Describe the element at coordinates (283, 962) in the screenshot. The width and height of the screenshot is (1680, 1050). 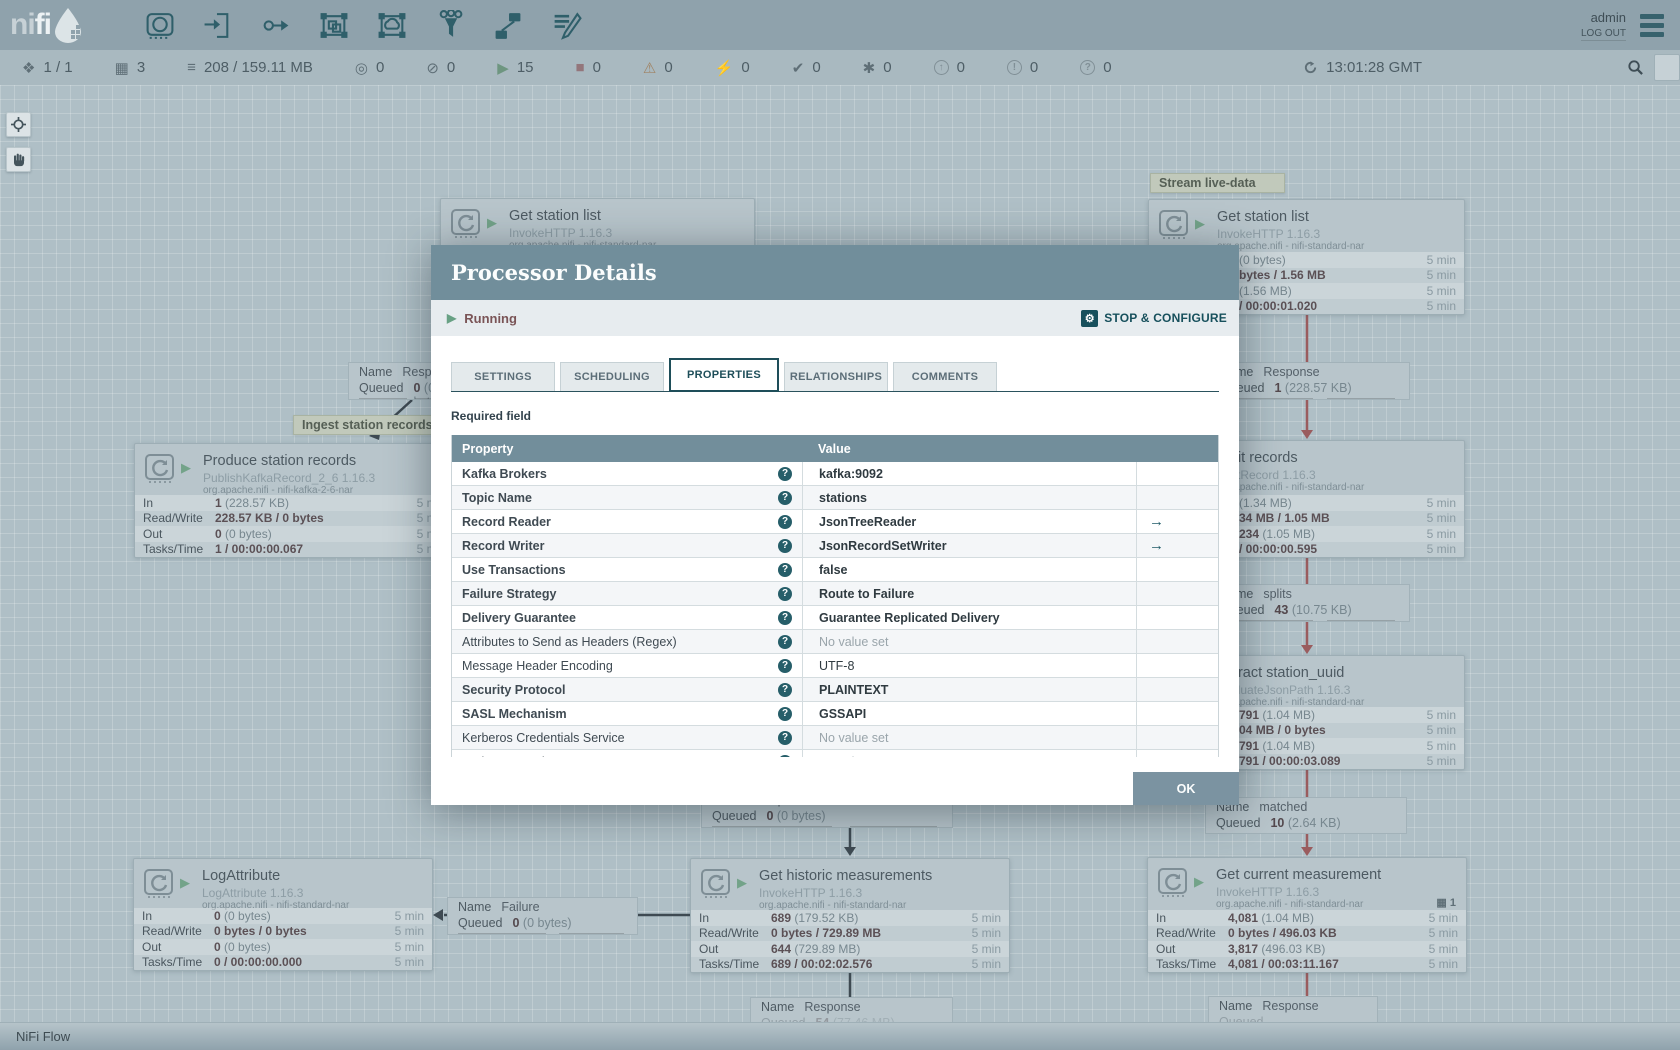
I see `stat-row-tasks-time: Tasks/Time 0 / 00:00:00.000 5 min` at that location.